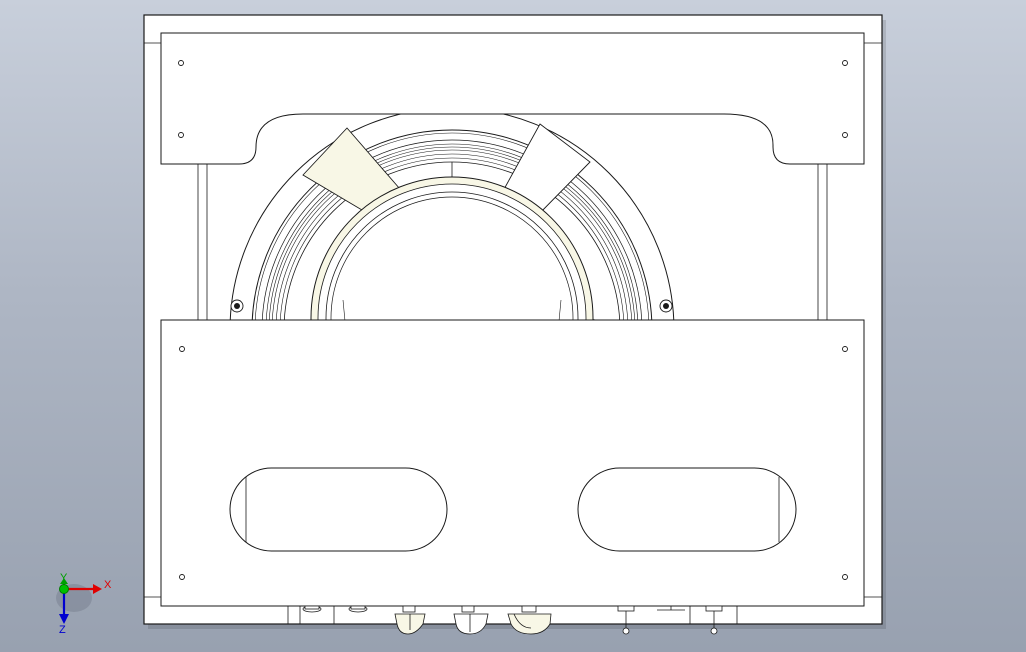 Image resolution: width=1026 pixels, height=652 pixels. Describe the element at coordinates (666, 306) in the screenshot. I see `speaker-screw-right` at that location.